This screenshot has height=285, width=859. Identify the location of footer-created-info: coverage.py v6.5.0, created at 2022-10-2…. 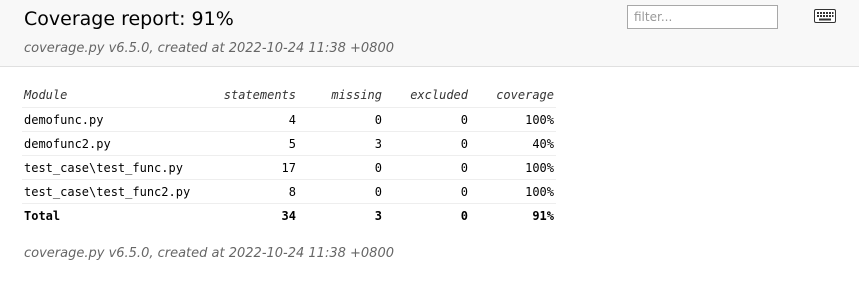
(209, 253).